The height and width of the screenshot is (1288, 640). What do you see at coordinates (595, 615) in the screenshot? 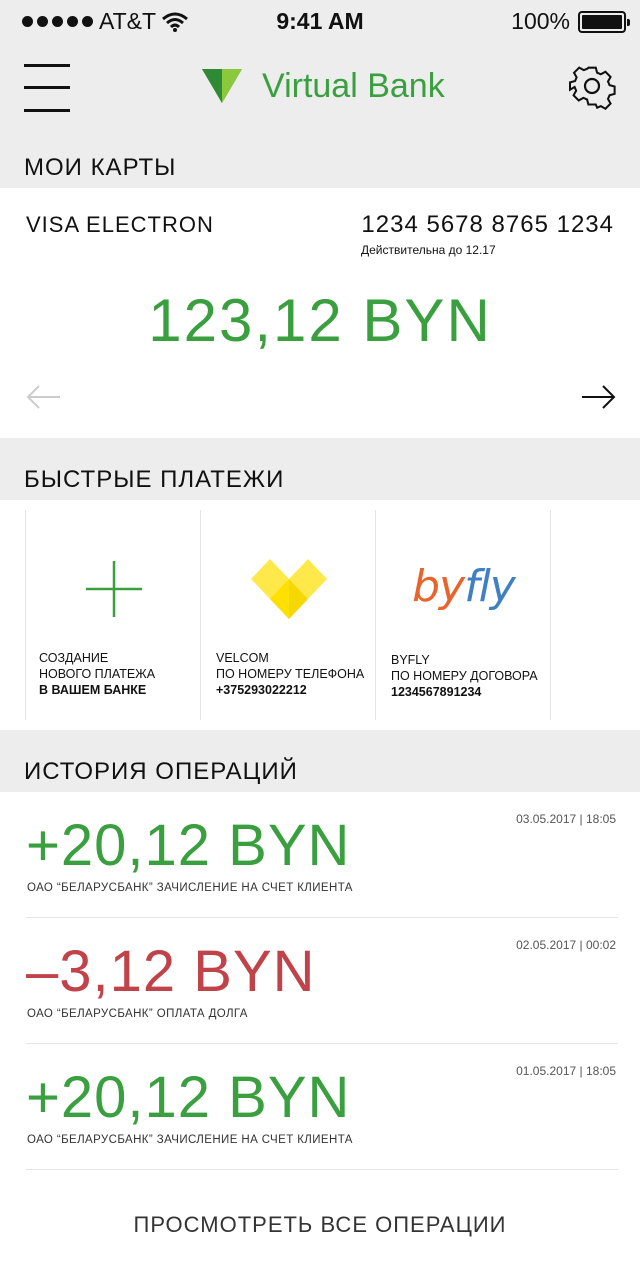
I see `payment-tile-empty` at bounding box center [595, 615].